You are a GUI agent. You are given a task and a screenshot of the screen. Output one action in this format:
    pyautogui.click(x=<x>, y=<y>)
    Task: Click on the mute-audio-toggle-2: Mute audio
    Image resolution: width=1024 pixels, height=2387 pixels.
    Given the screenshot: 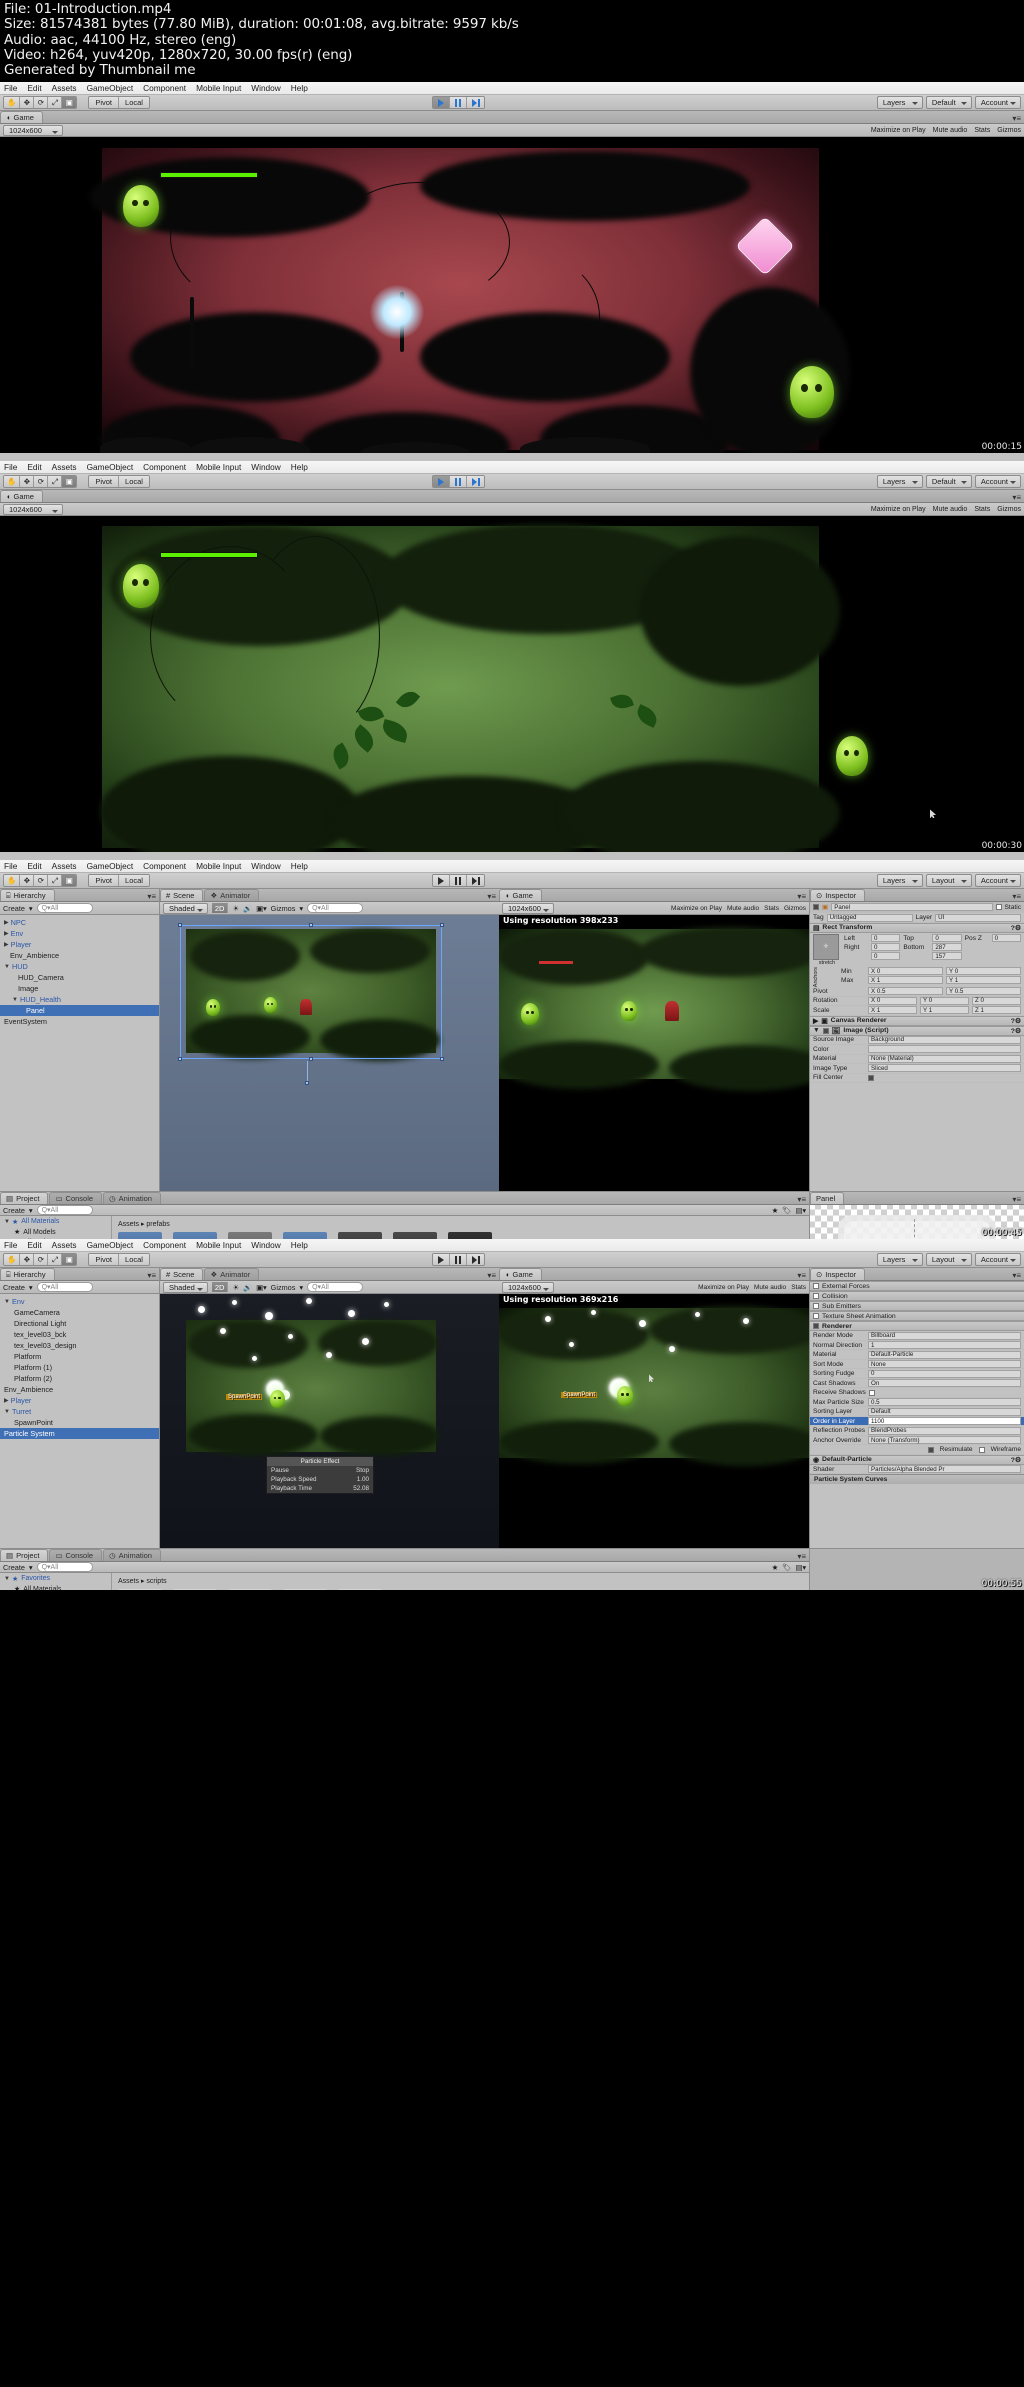 What is the action you would take?
    pyautogui.click(x=950, y=509)
    